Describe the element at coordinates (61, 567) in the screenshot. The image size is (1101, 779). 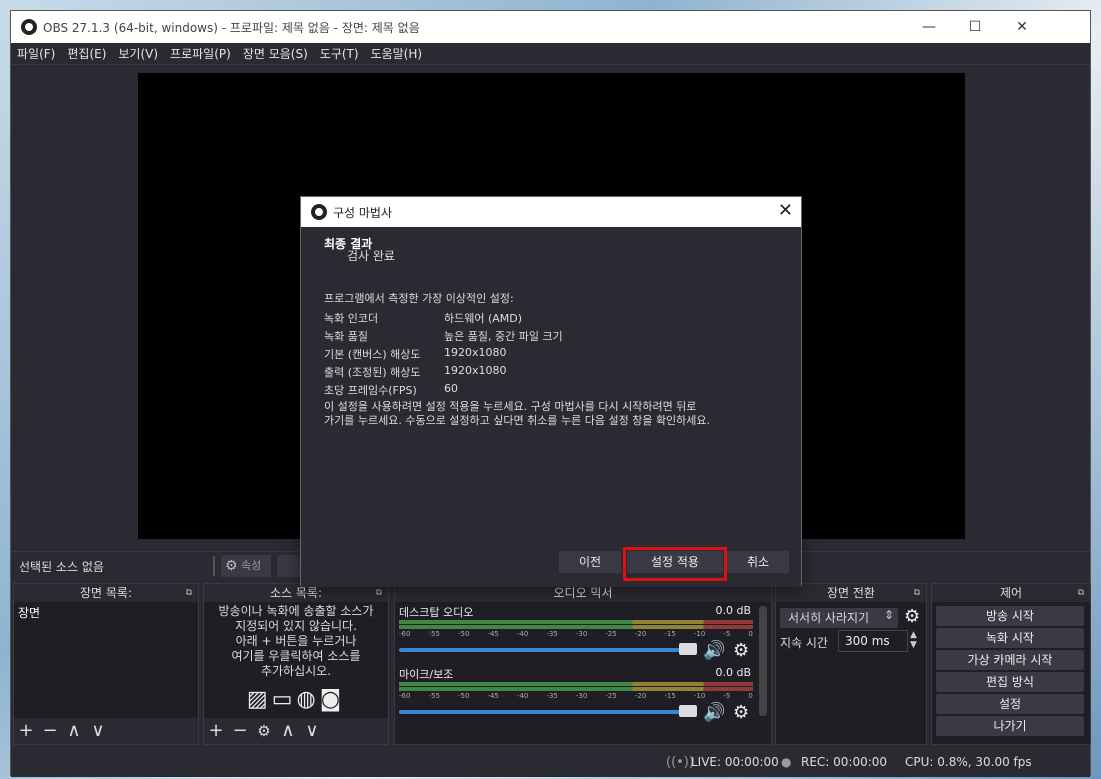
I see `selected-source-label: 선택된 소스 없음` at that location.